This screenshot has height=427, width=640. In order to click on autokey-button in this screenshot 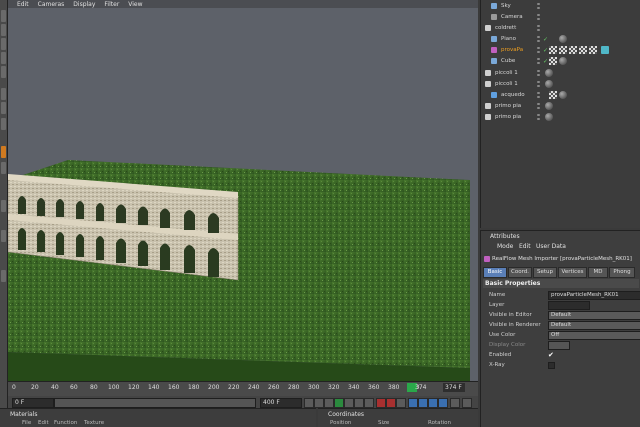, I will do `click(391, 403)`.